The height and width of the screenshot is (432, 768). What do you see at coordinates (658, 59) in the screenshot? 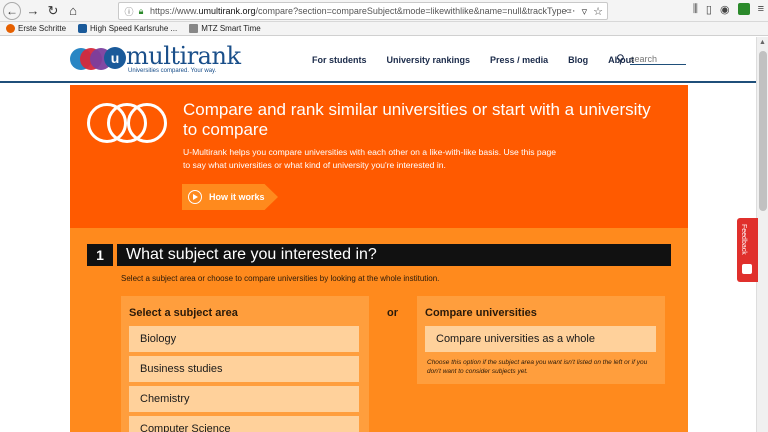
I see `search-input` at bounding box center [658, 59].